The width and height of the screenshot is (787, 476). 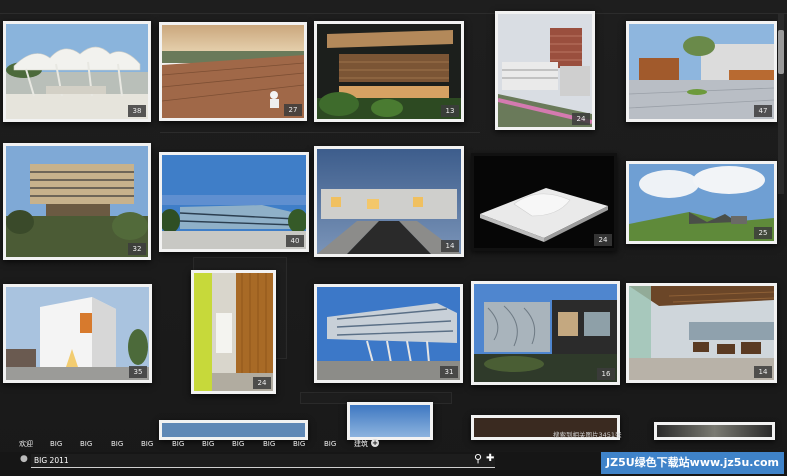 I want to click on scrollbar, so click(x=781, y=104).